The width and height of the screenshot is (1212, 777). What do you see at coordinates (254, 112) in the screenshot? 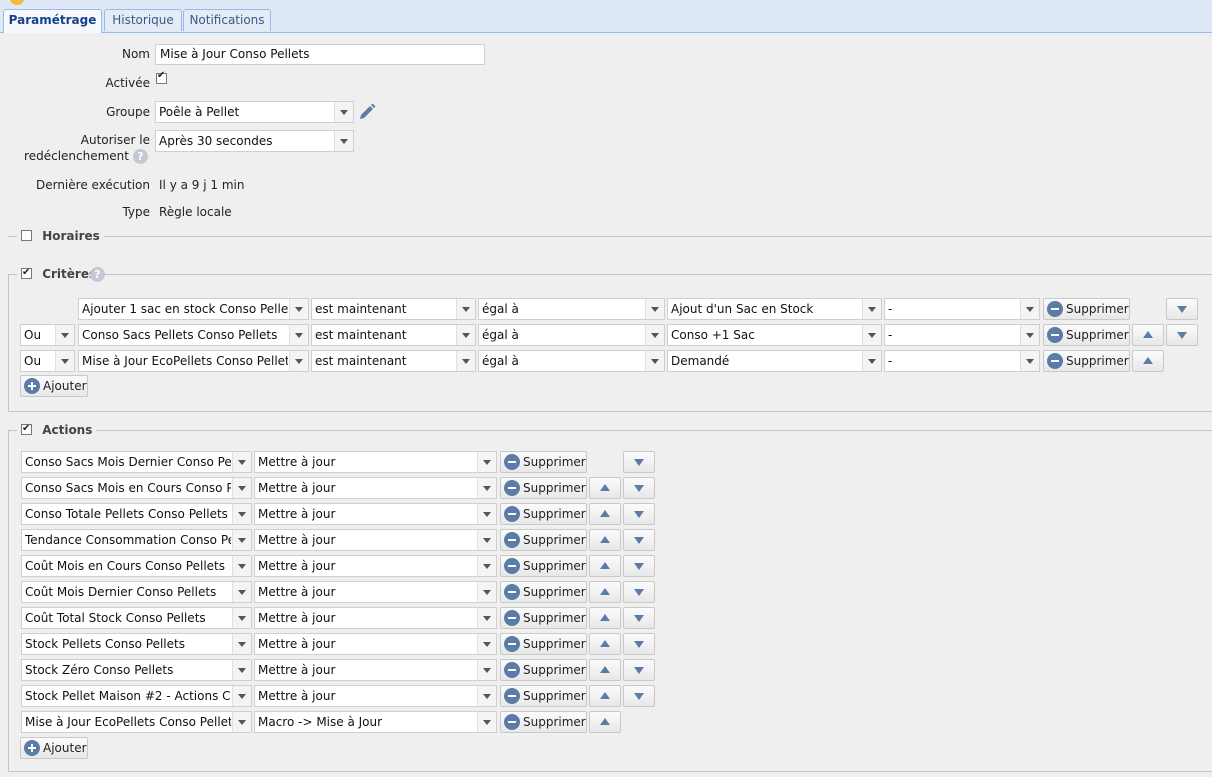
I see `group-select: Poêle à Pellet` at bounding box center [254, 112].